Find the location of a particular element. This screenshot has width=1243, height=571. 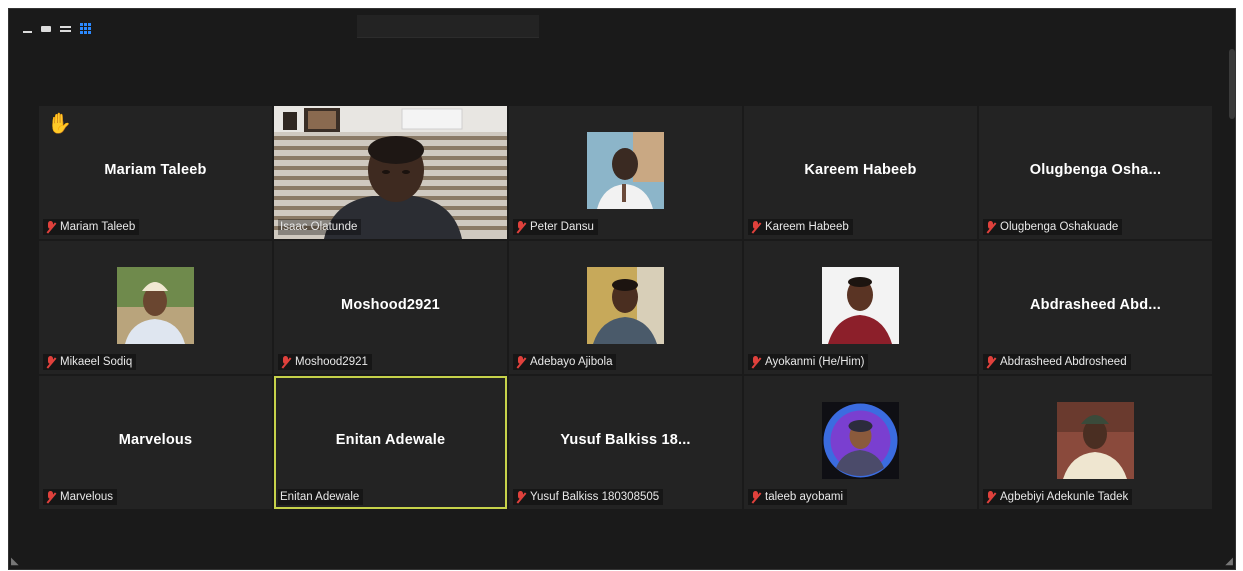

participant-label: Mariam Taleeb is located at coordinates (91, 227).